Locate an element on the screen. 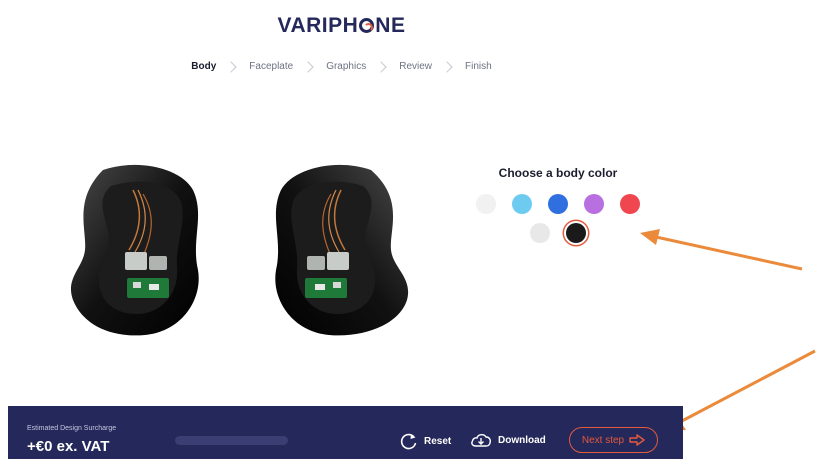 The height and width of the screenshot is (459, 817). color-swatch-blue is located at coordinates (558, 204).